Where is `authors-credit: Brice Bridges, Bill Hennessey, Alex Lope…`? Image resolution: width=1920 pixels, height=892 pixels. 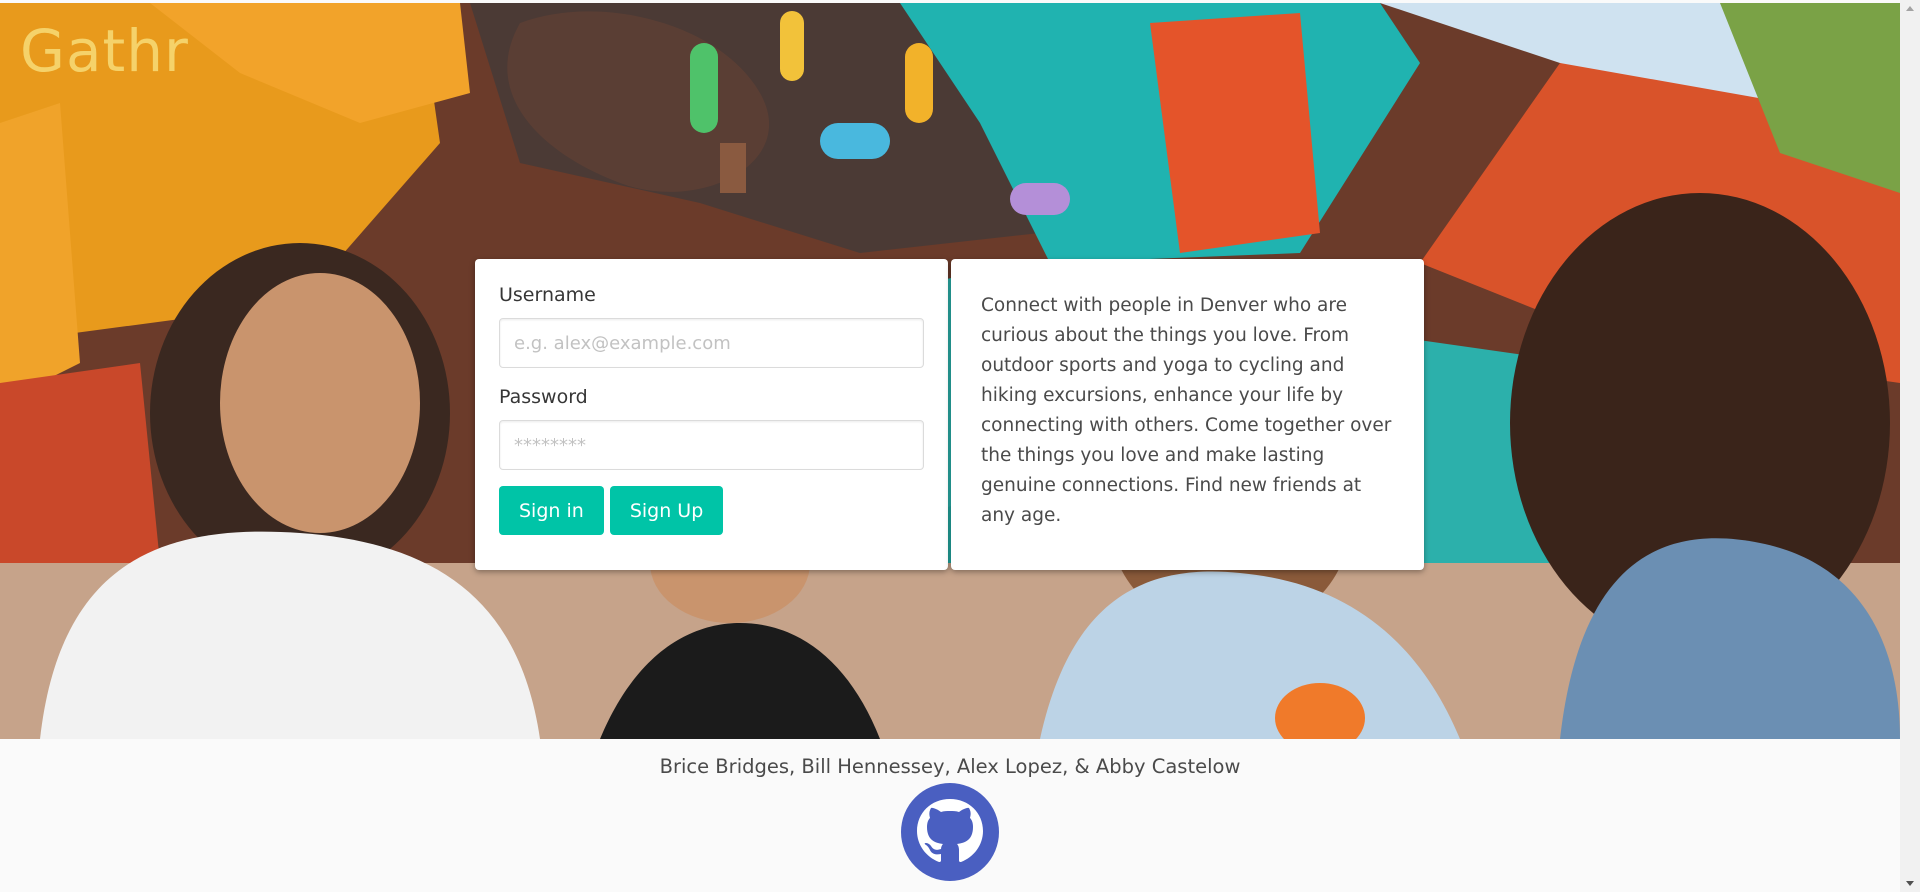
authors-credit: Brice Bridges, Bill Hennessey, Alex Lope… is located at coordinates (950, 766).